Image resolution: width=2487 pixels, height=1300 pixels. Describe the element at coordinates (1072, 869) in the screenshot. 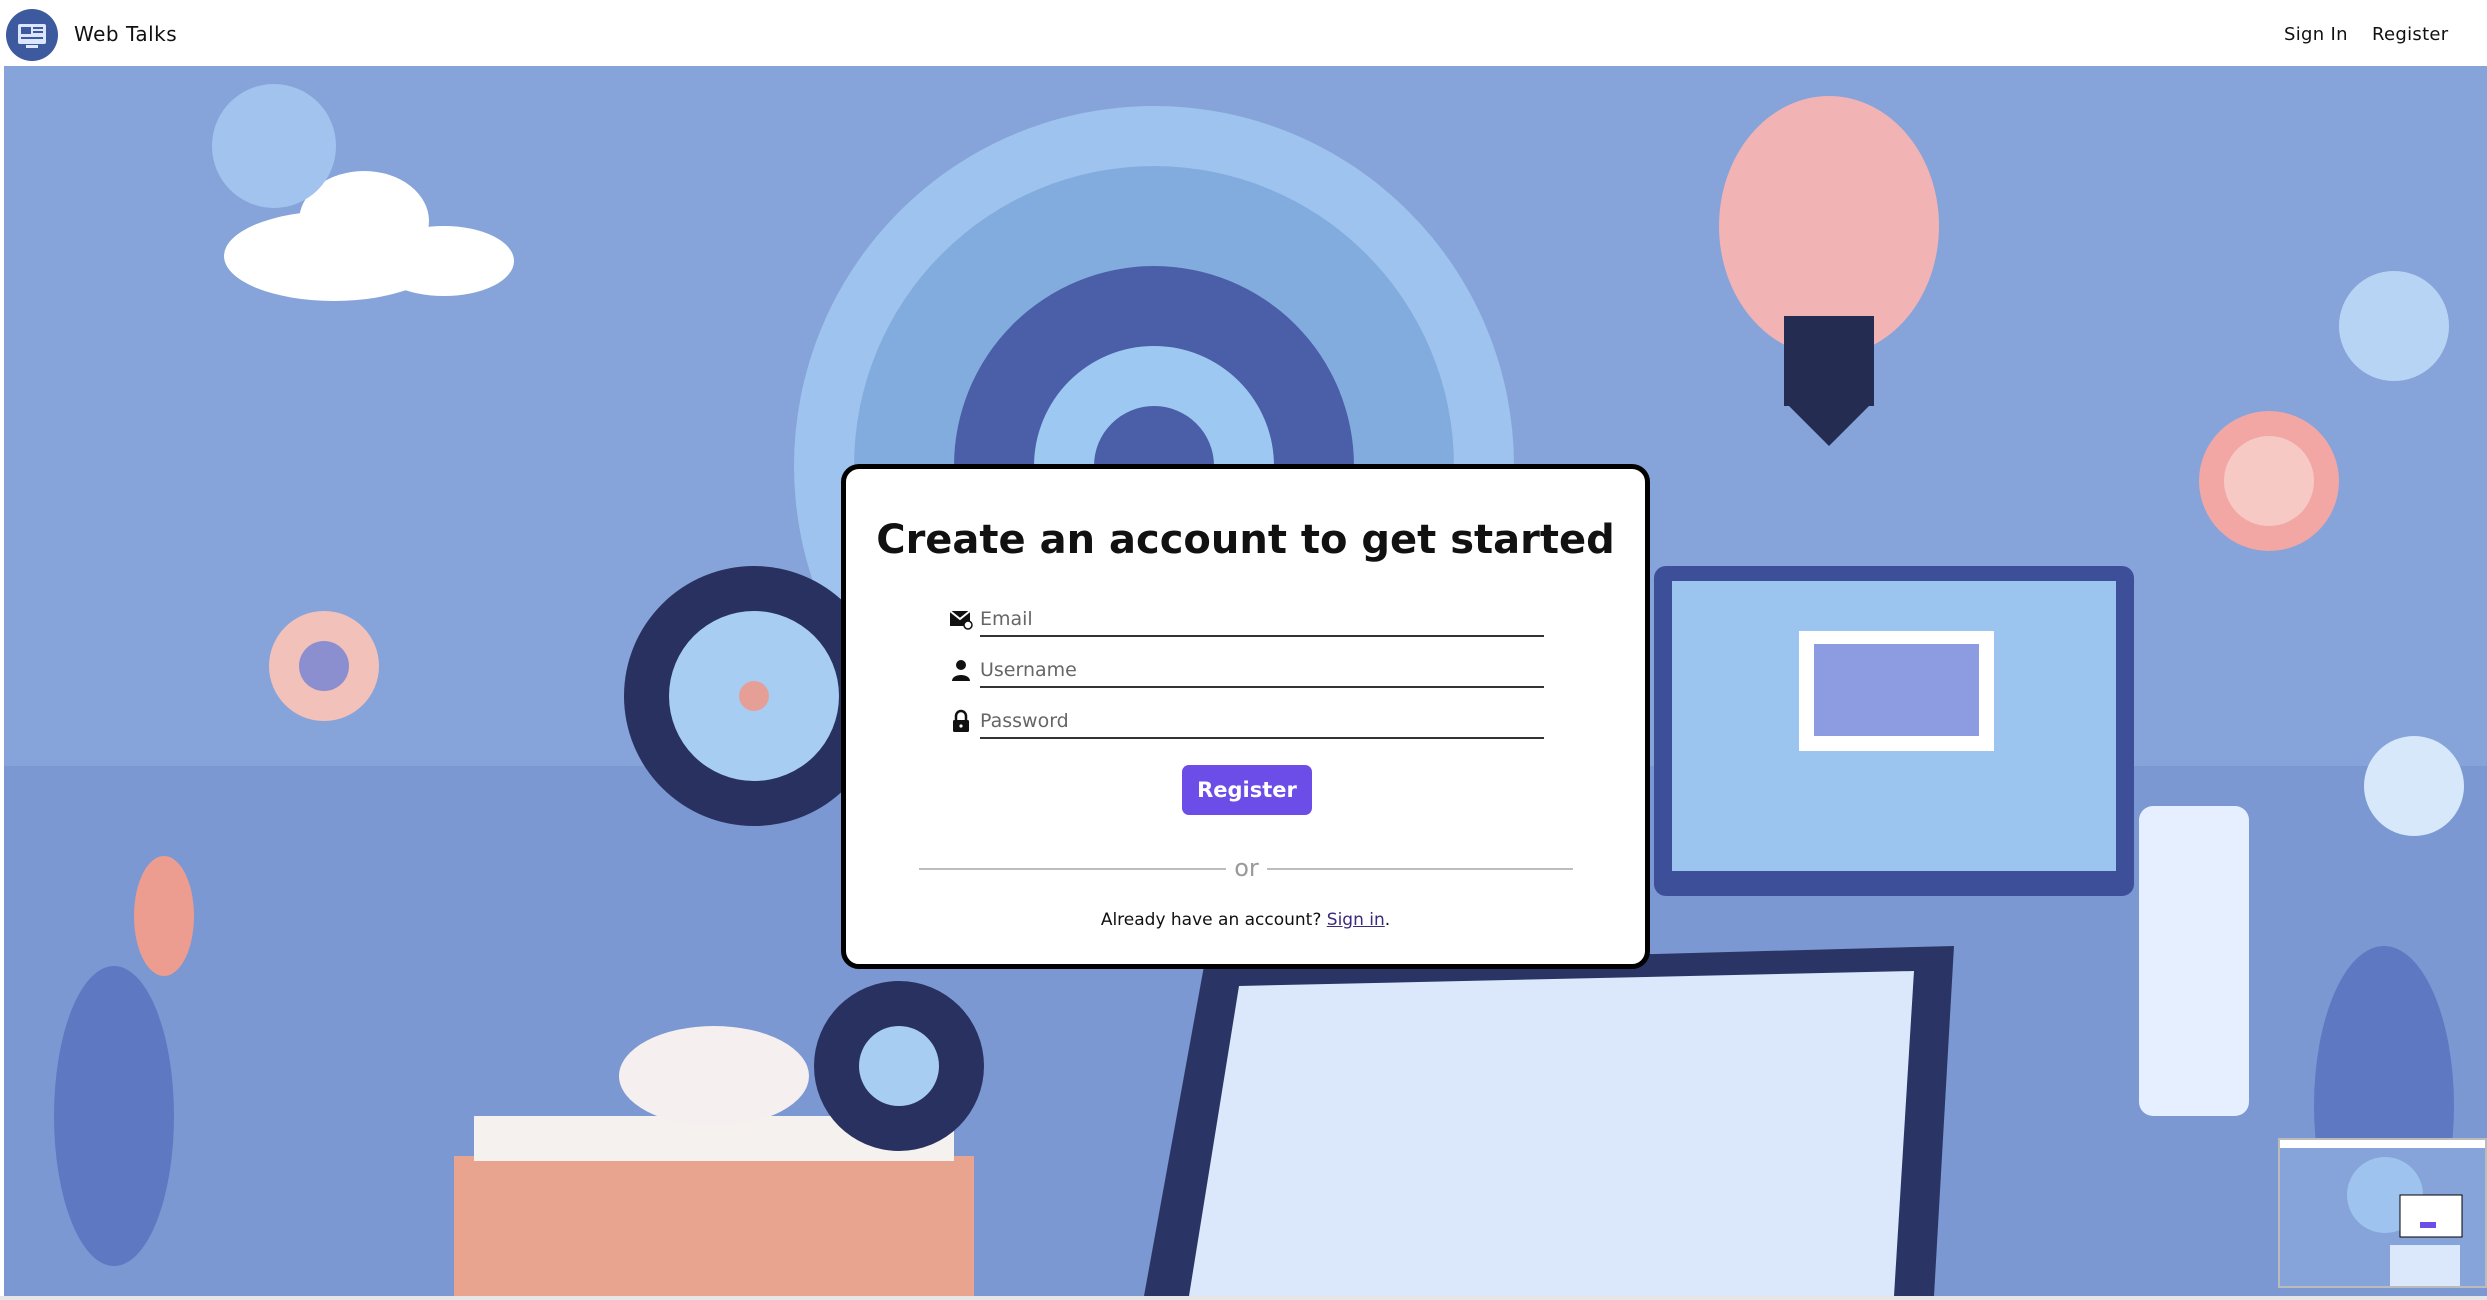

I see `divider-line-left` at that location.